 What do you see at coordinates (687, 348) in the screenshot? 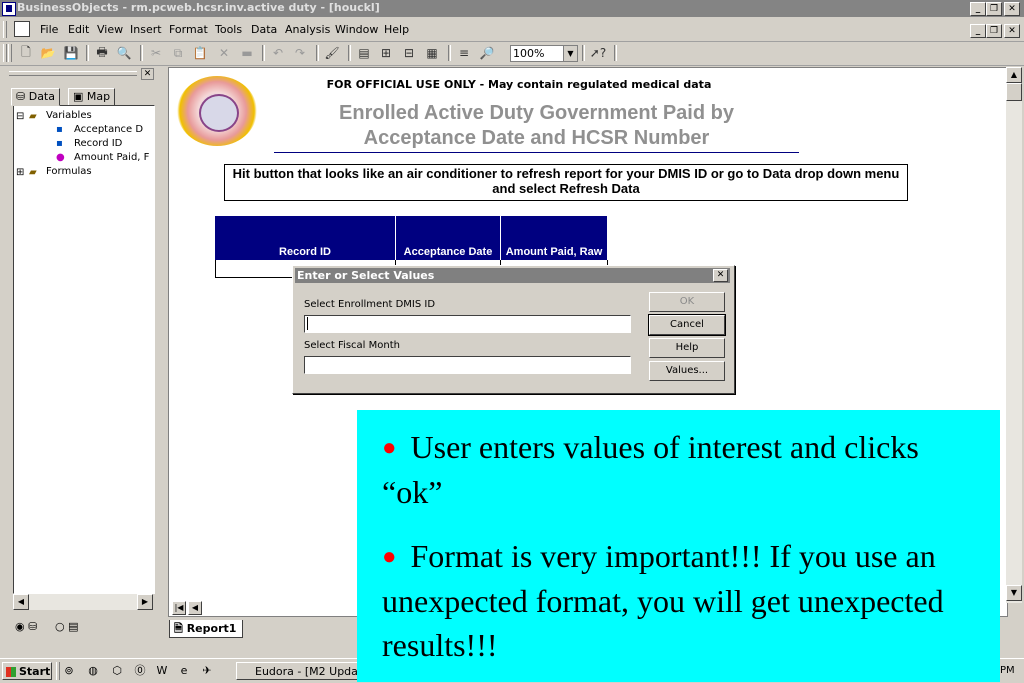
I see `help-button: Help` at bounding box center [687, 348].